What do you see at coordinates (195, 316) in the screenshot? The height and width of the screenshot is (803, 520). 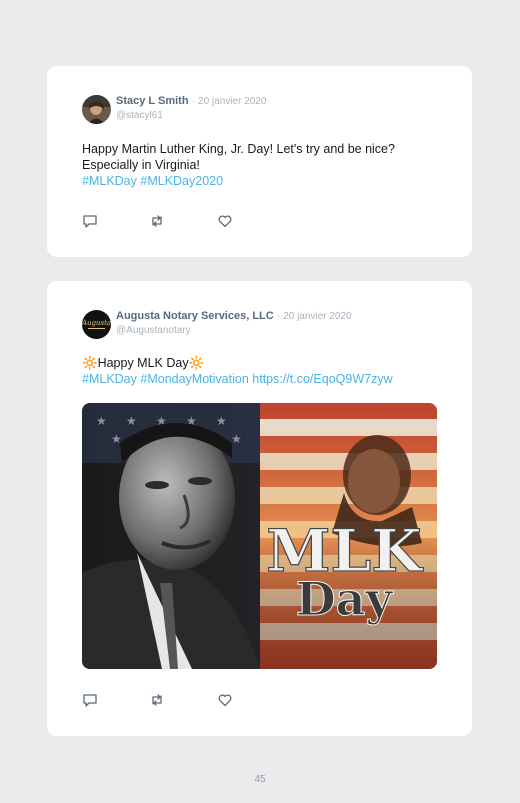 I see `author-name: Augusta Notary Services, LLC` at bounding box center [195, 316].